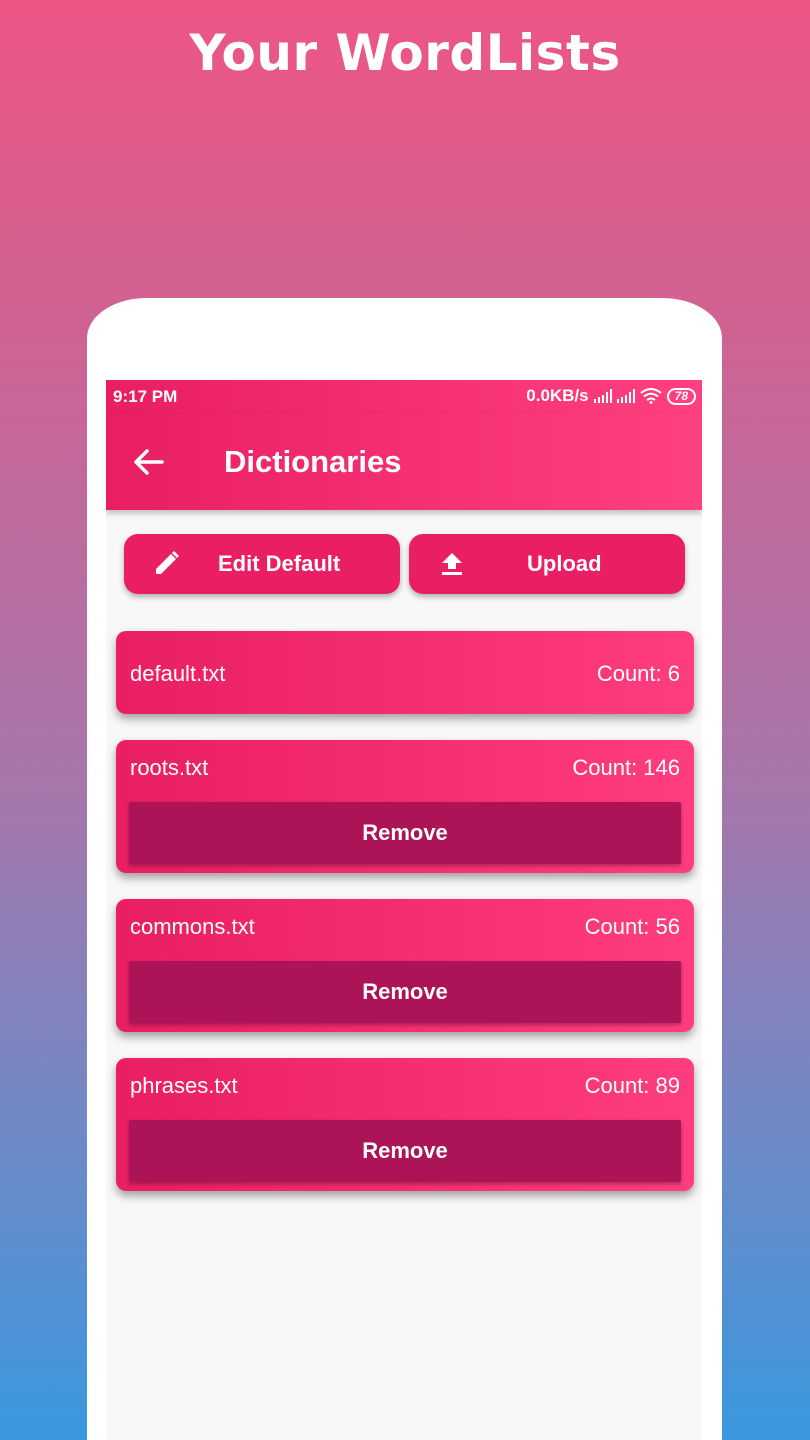  I want to click on dictionary-card: commons.txt Count: 56 Remove, so click(405, 965).